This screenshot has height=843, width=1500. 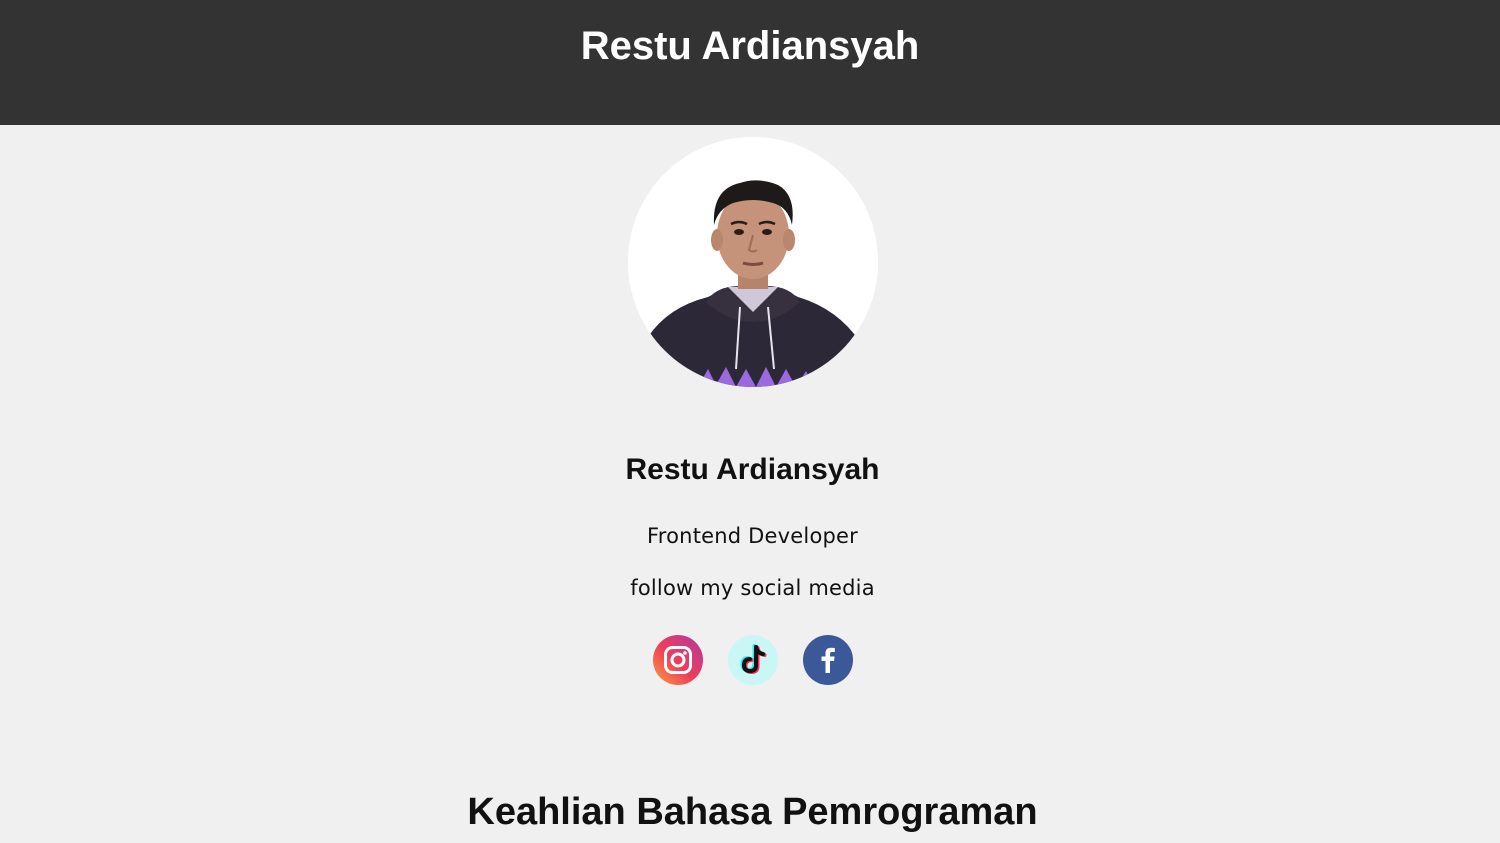 I want to click on instagram-icon, so click(x=678, y=660).